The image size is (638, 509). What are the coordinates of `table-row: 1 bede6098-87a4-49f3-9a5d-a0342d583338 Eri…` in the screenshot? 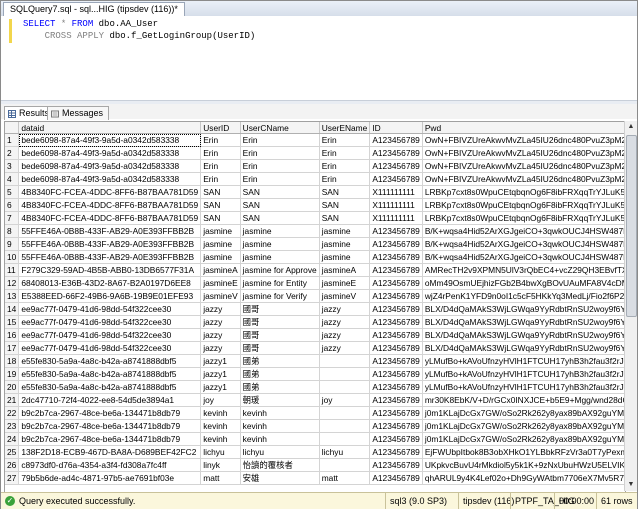 It's located at (315, 140).